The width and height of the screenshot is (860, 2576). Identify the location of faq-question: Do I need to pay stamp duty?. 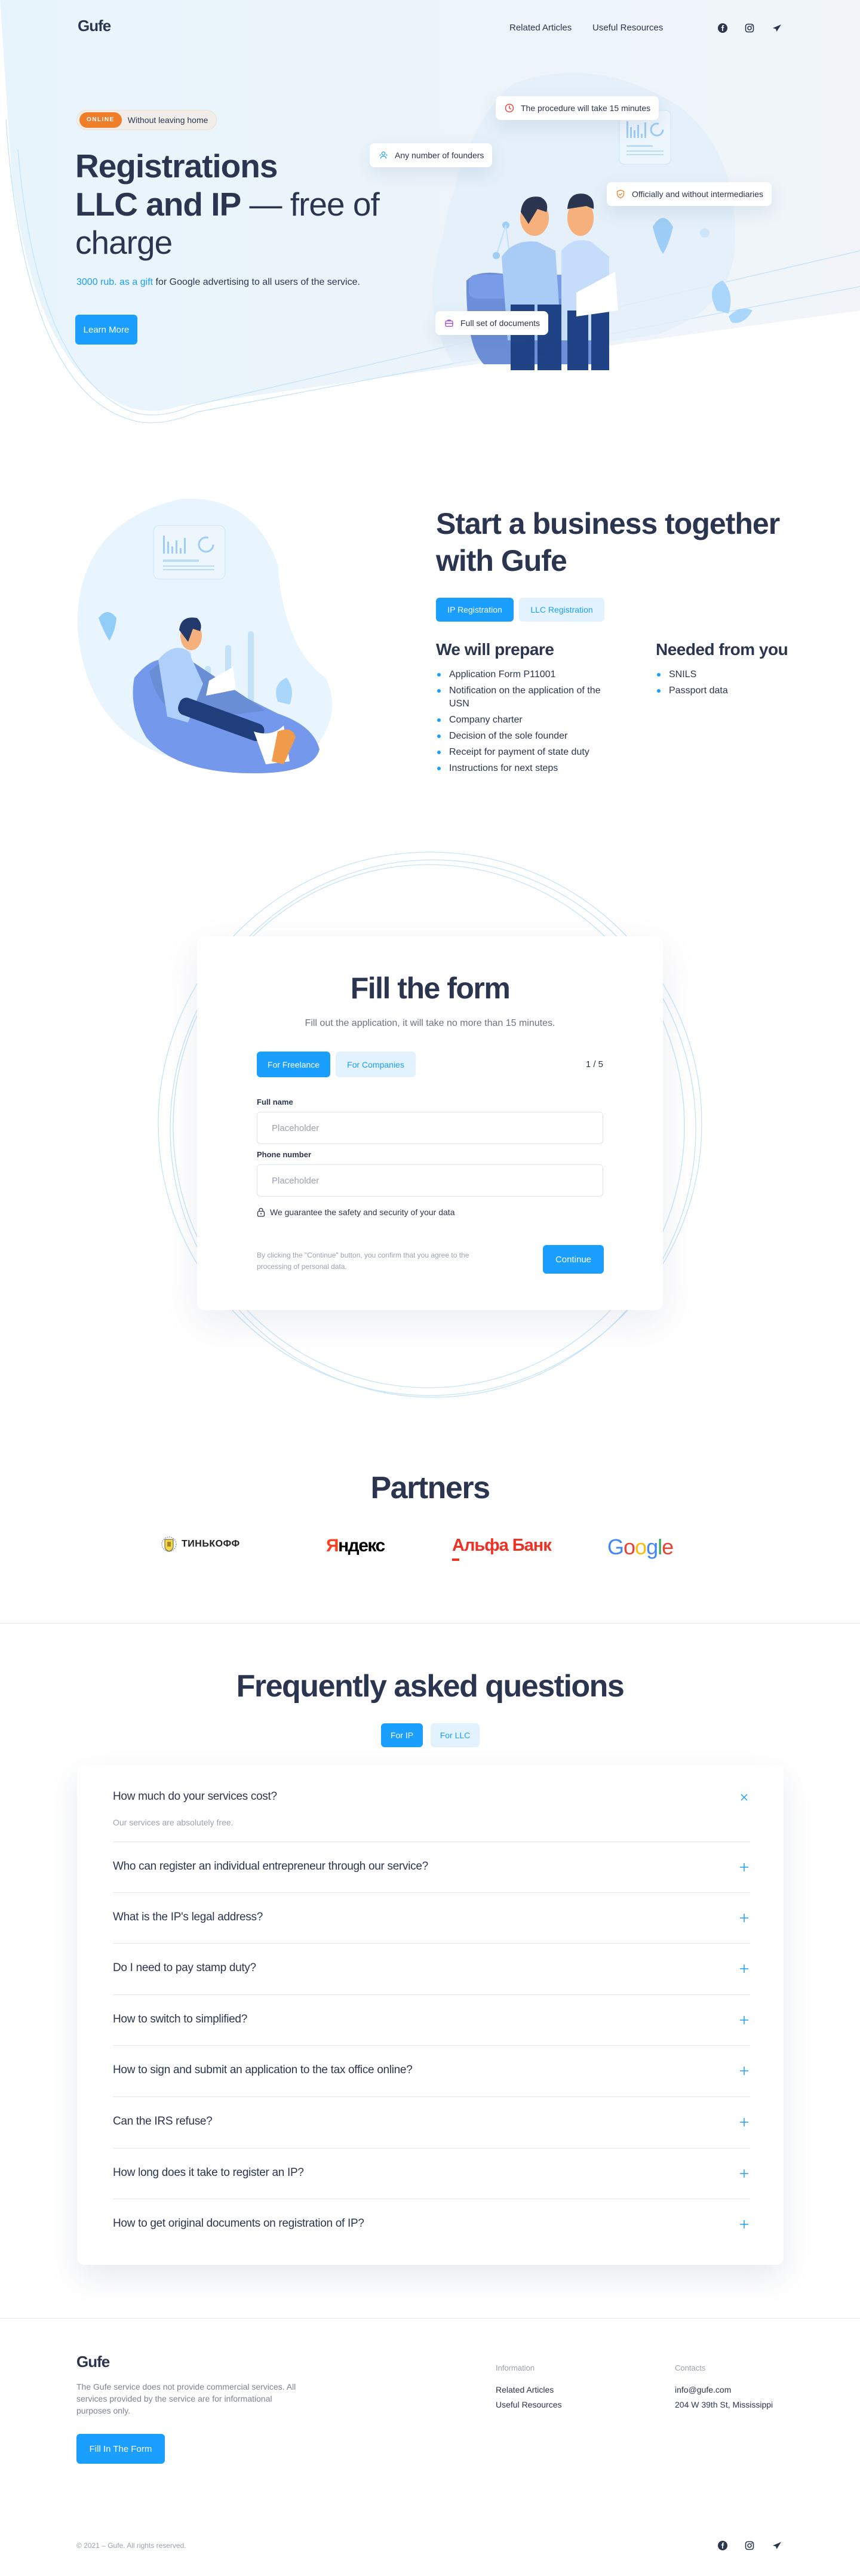
(184, 1968).